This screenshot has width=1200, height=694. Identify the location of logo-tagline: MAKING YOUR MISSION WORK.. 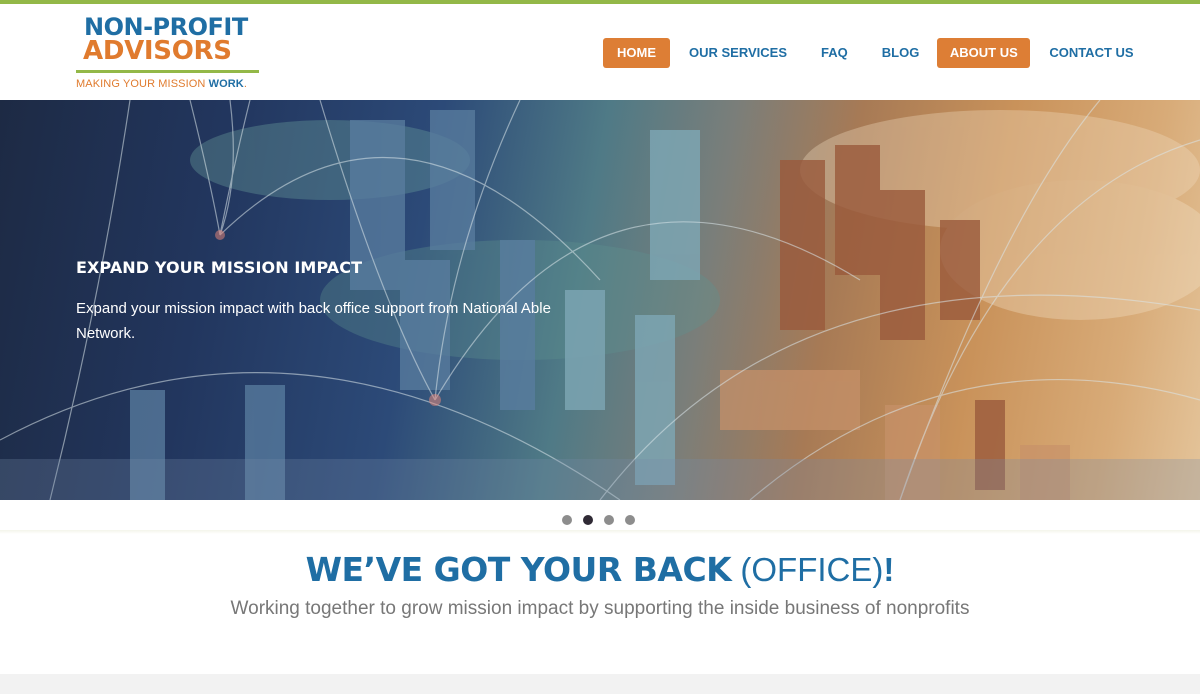
(161, 84).